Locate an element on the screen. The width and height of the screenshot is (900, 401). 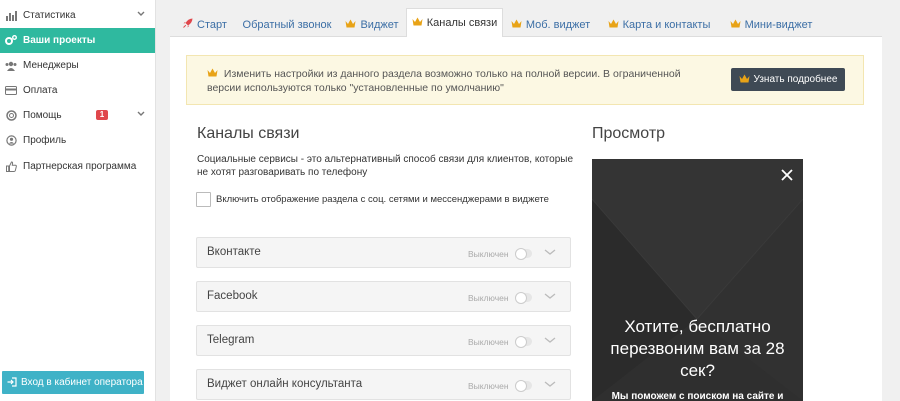
rocket-icon is located at coordinates (188, 24).